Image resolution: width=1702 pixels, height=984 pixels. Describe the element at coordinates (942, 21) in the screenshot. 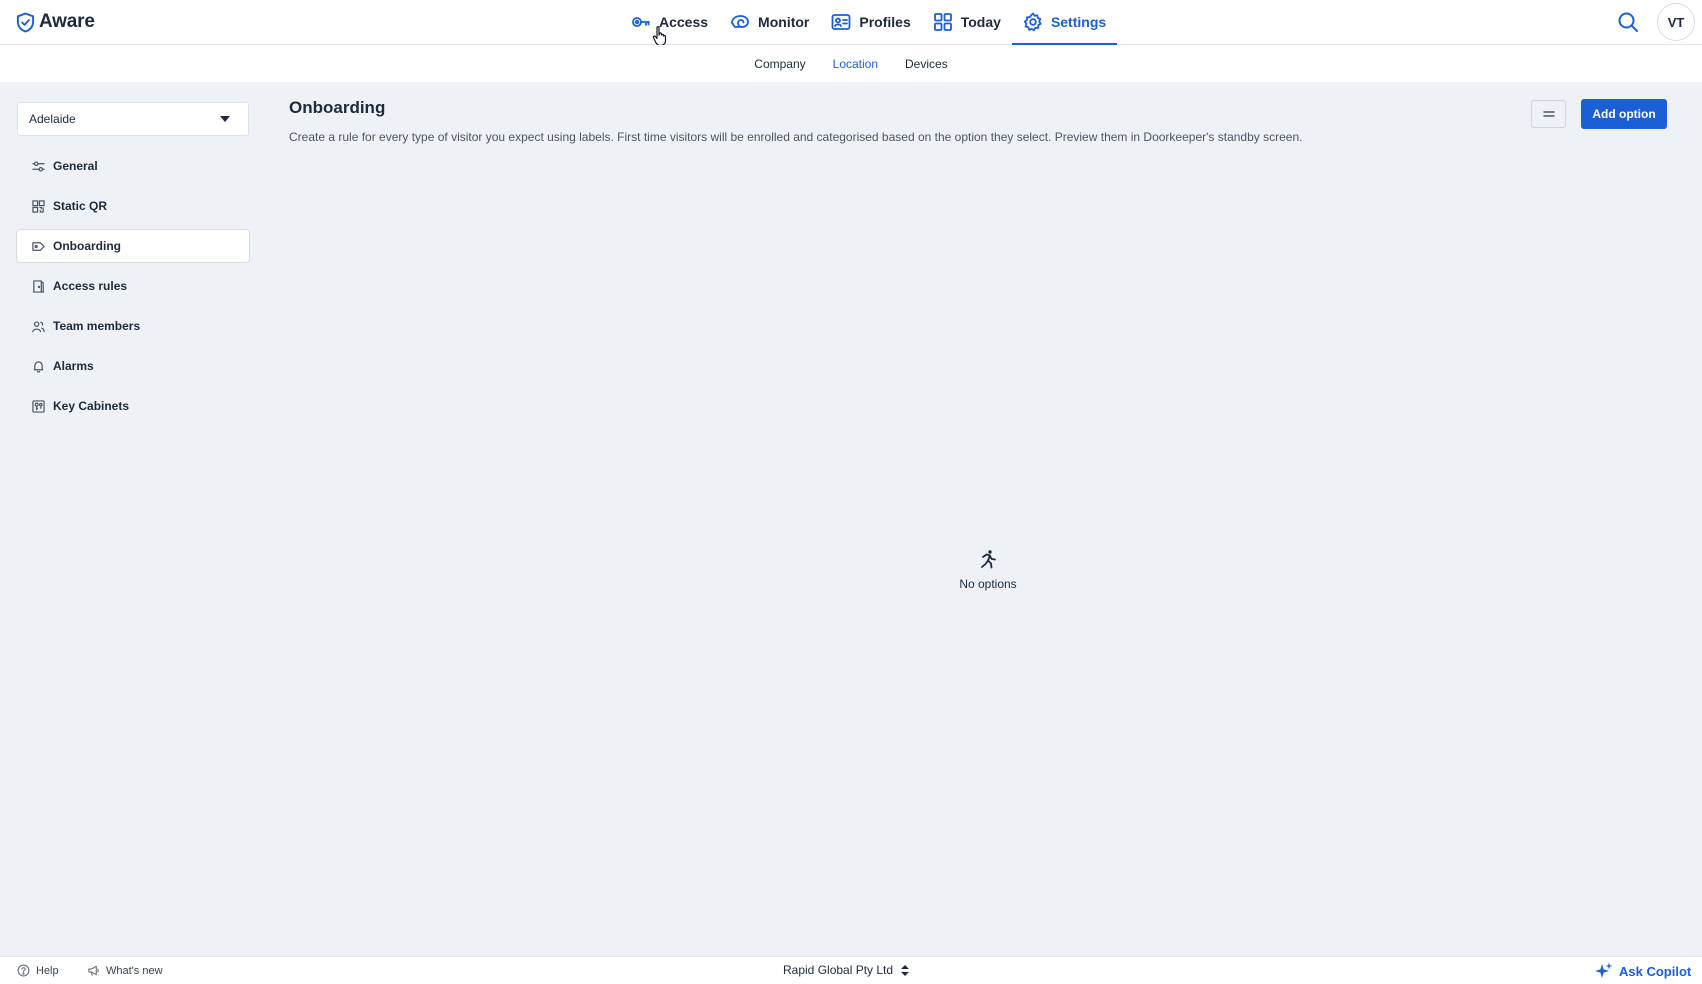

I see `grid-icon` at that location.